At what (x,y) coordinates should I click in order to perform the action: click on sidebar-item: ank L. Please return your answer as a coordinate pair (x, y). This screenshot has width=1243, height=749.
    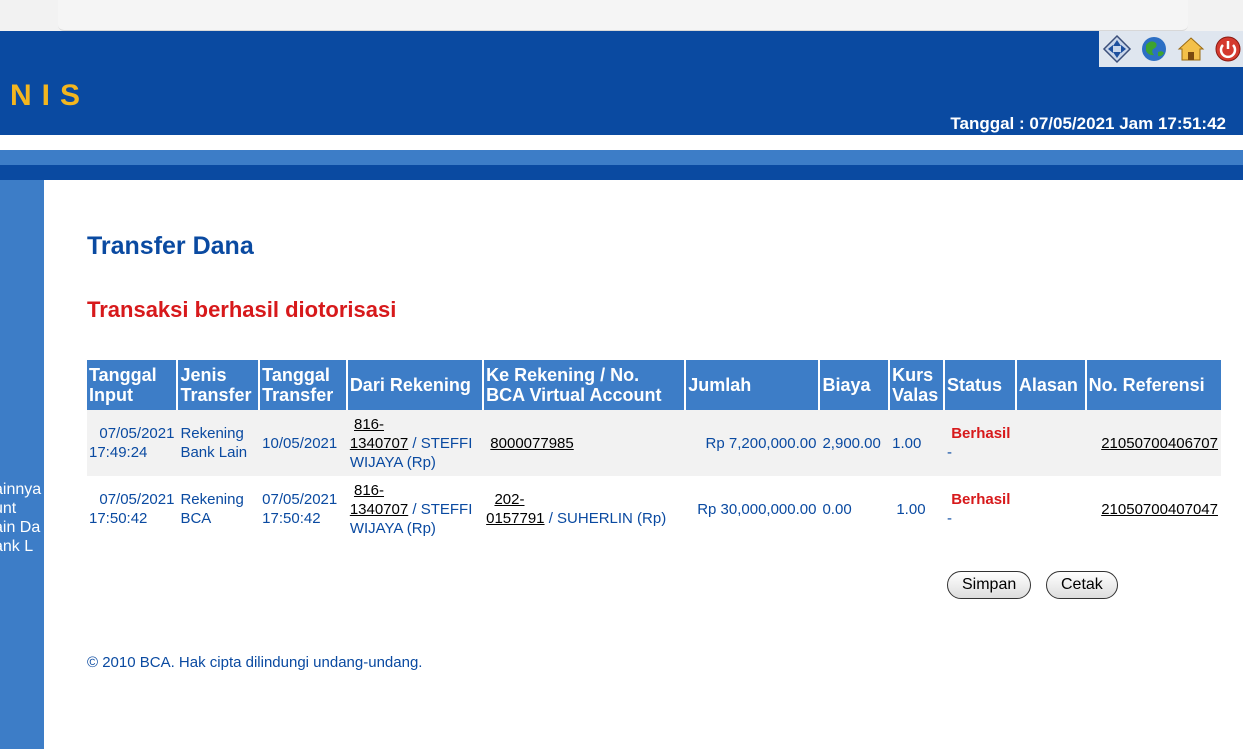
    Looking at the image, I should click on (20, 546).